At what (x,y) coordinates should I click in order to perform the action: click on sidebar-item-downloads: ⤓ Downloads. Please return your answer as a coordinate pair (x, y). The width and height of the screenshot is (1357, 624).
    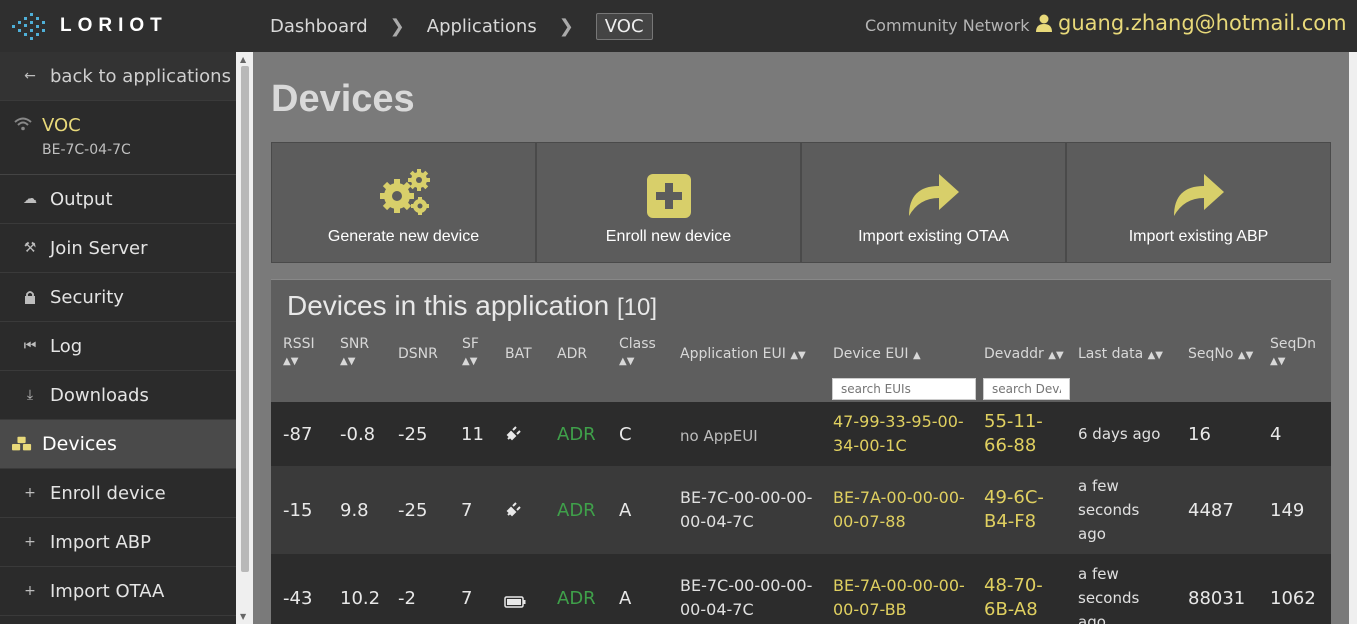
    Looking at the image, I should click on (118, 395).